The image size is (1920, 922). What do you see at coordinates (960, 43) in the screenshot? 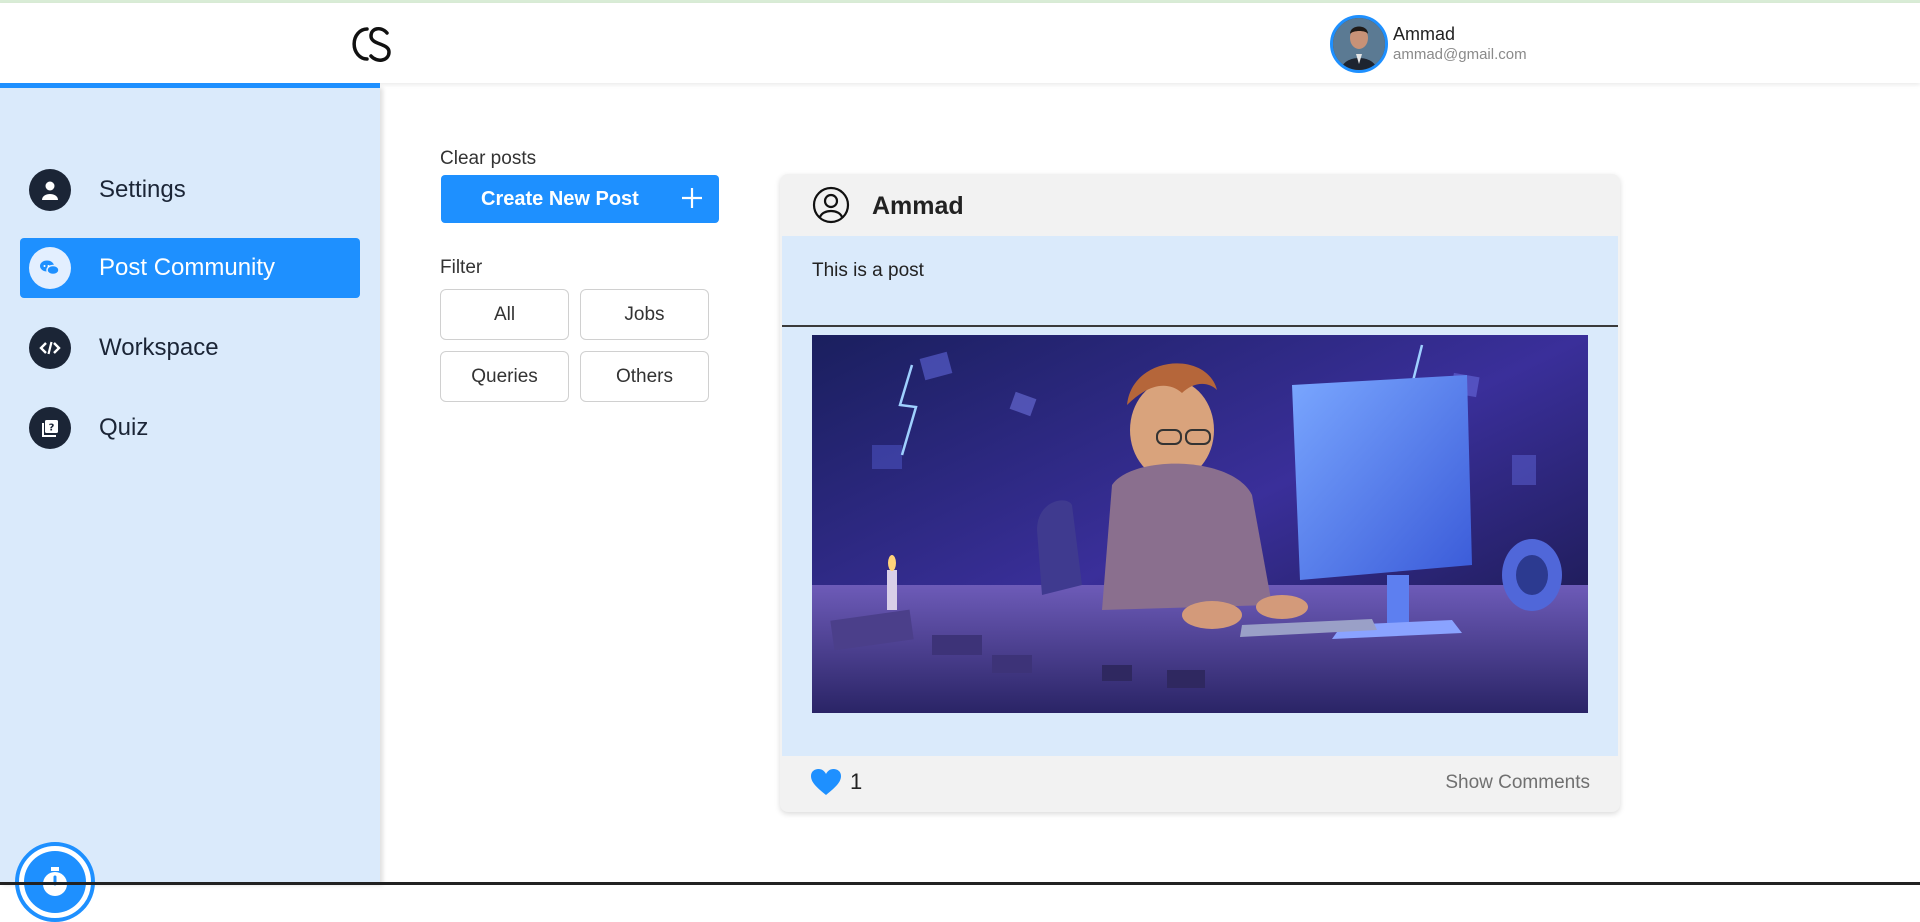
I see `top-header: Ammad ammad@gmail.com` at bounding box center [960, 43].